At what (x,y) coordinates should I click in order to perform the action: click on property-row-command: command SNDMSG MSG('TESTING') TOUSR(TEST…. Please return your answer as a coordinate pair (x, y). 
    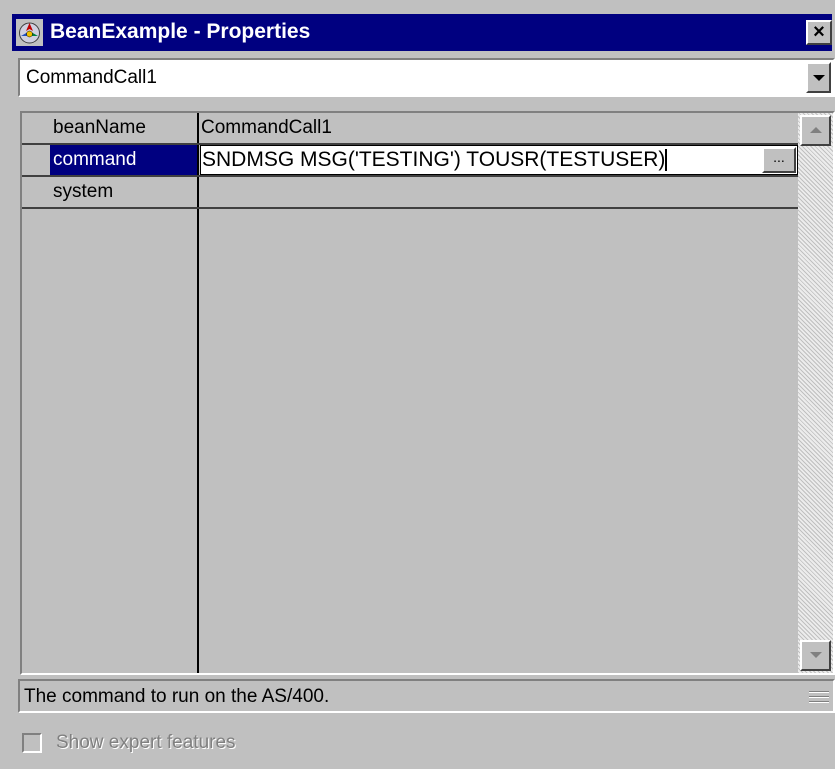
    Looking at the image, I should click on (410, 161).